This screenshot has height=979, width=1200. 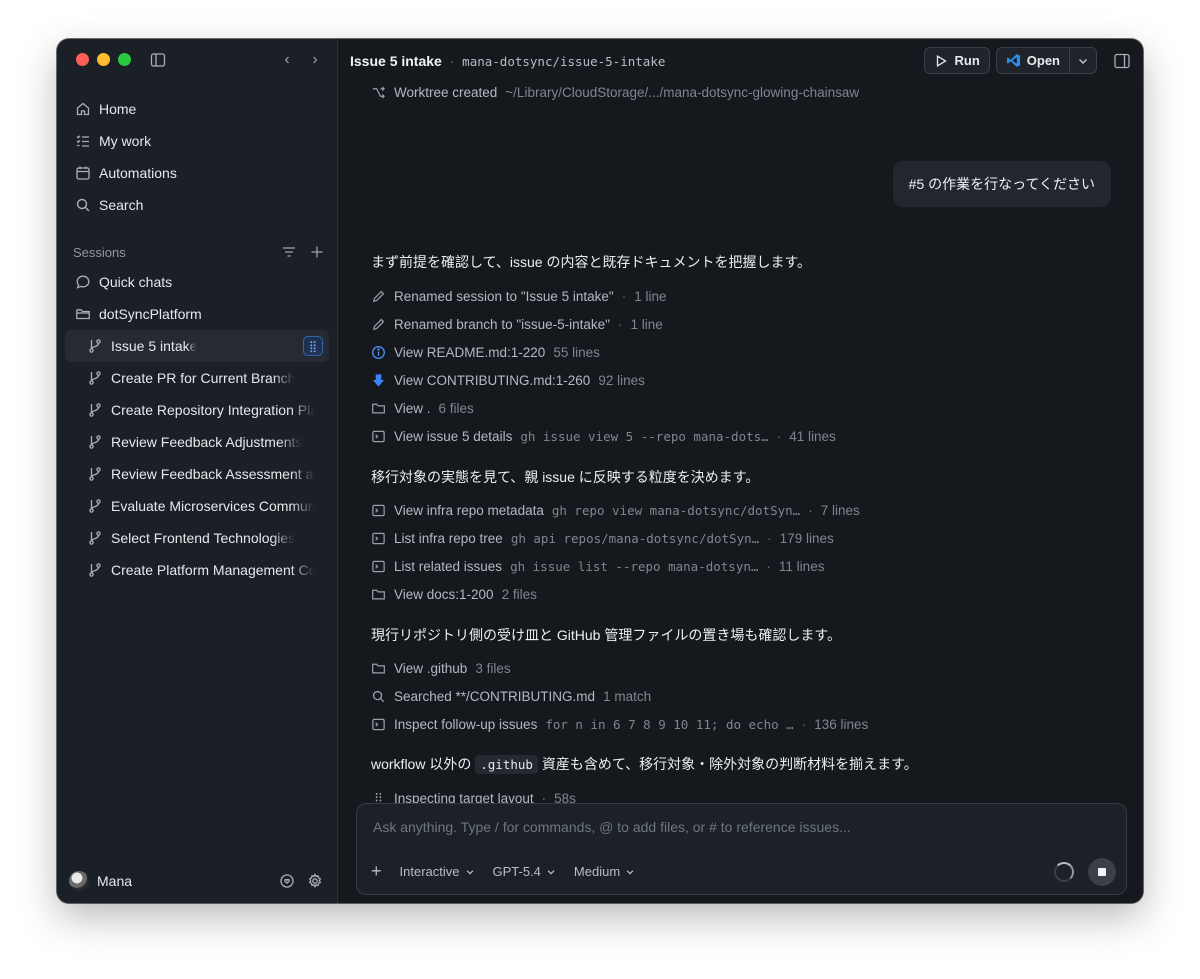 What do you see at coordinates (516, 871) in the screenshot?
I see `model-value: GPT-5.4` at bounding box center [516, 871].